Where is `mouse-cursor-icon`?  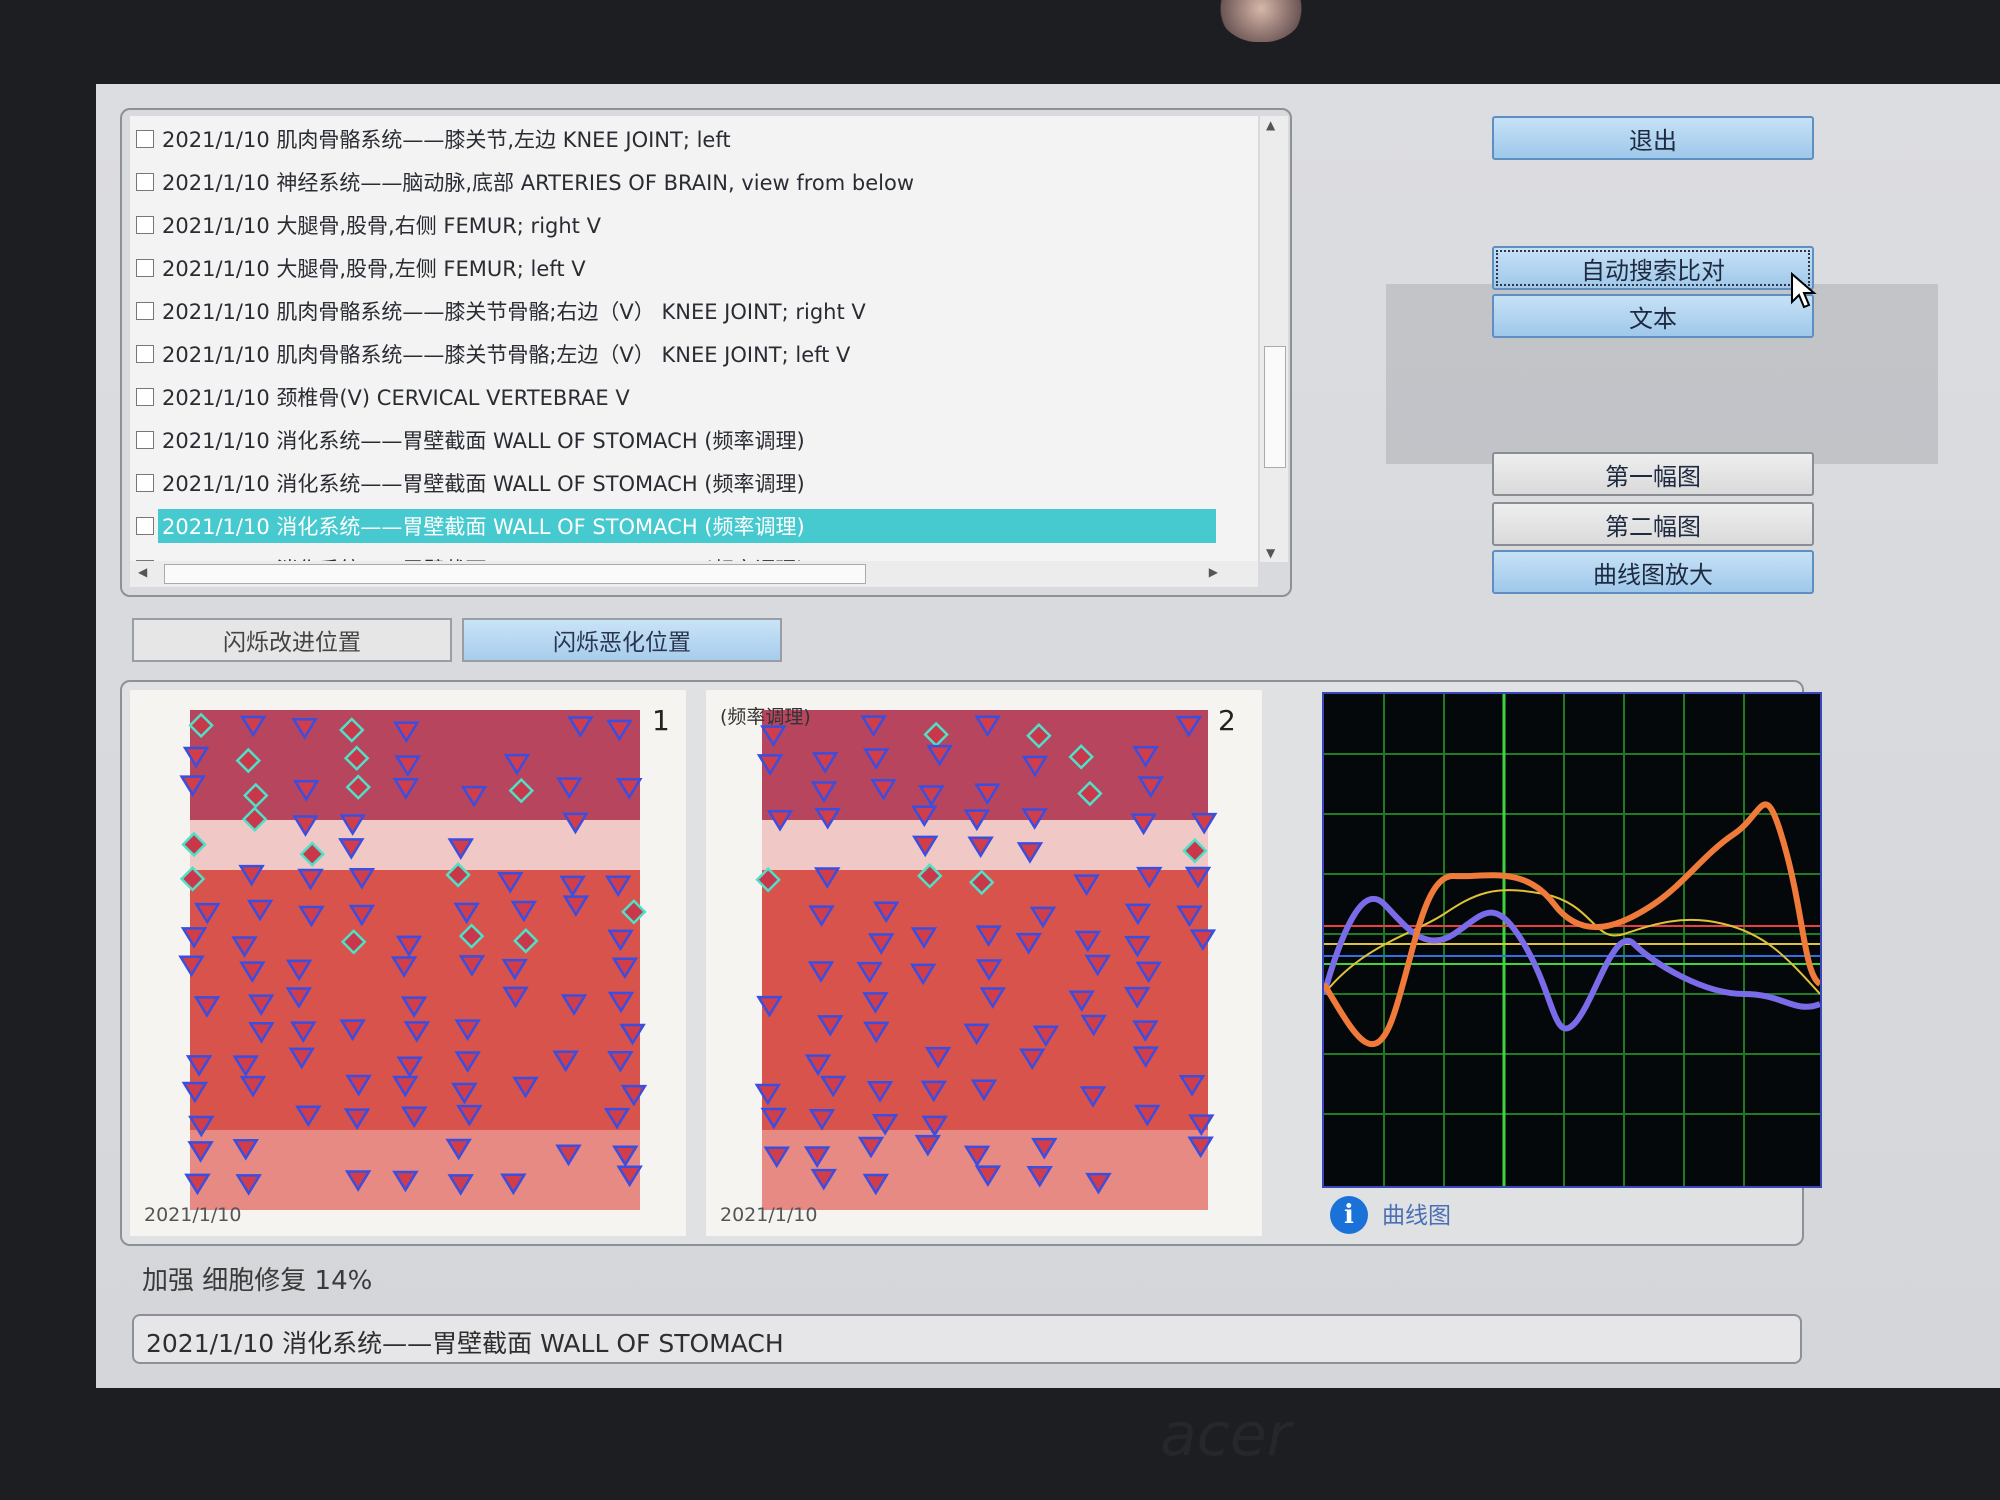 mouse-cursor-icon is located at coordinates (1804, 290).